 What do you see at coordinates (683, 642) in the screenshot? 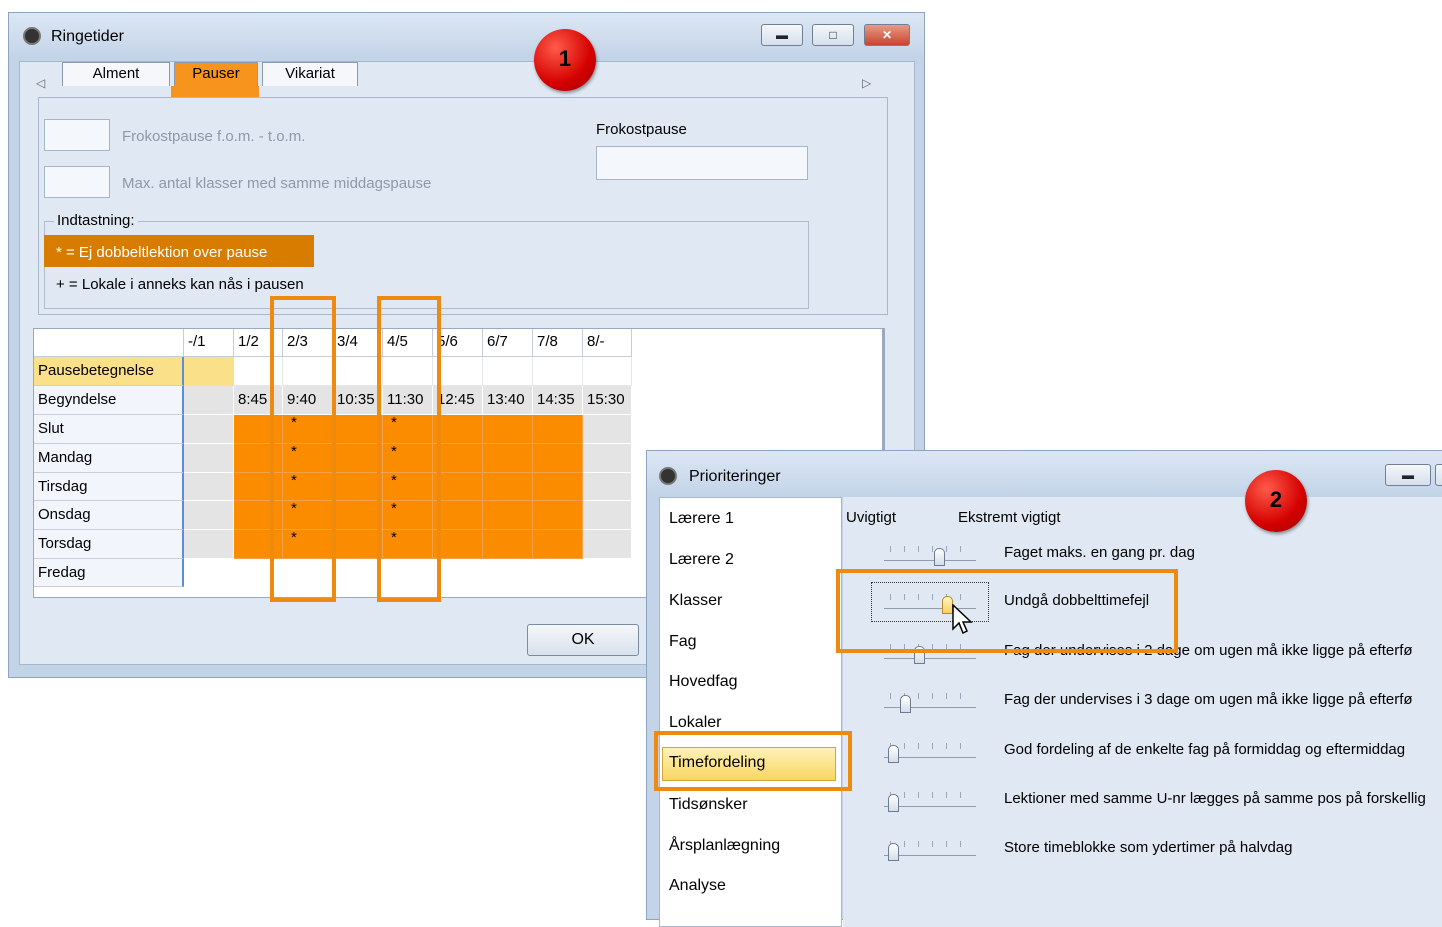
I see `nav-item: Fag` at bounding box center [683, 642].